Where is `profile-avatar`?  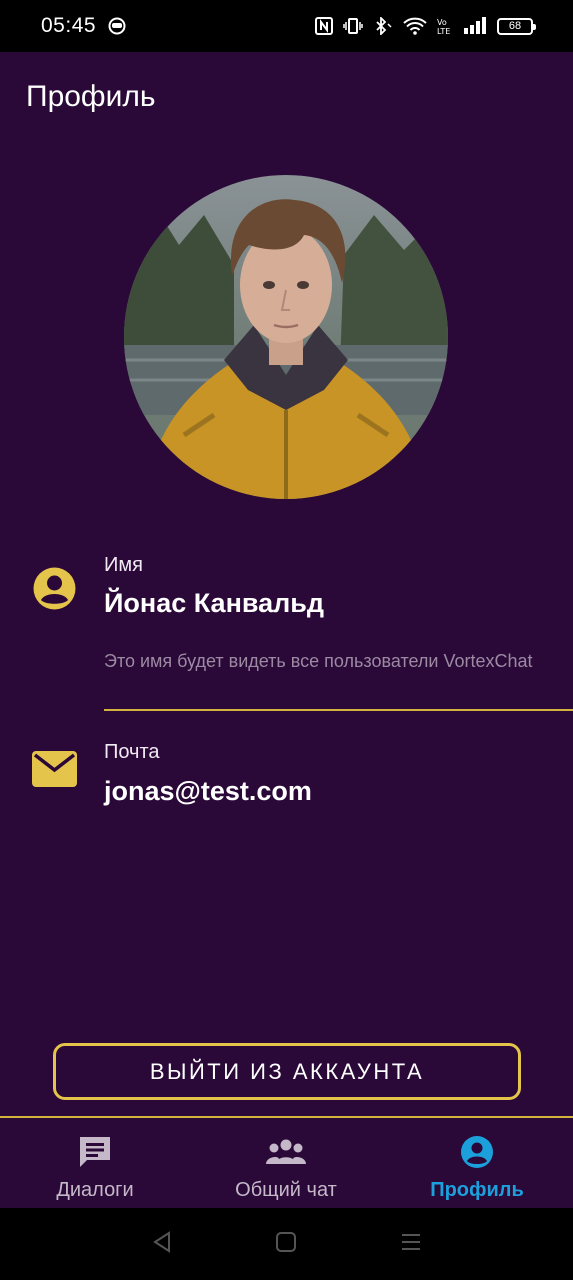 profile-avatar is located at coordinates (286, 337).